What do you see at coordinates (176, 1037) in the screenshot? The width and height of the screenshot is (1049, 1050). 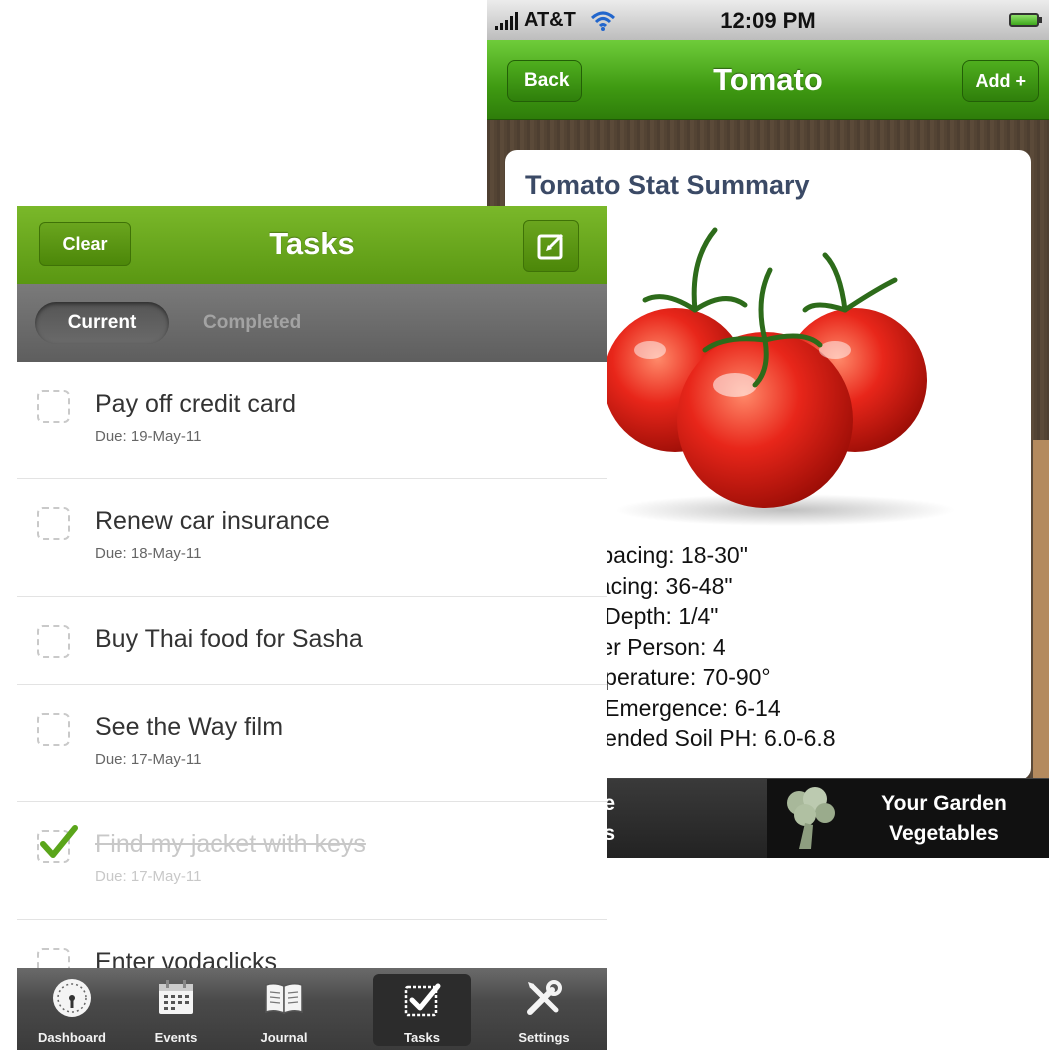 I see `tab-label: Events` at bounding box center [176, 1037].